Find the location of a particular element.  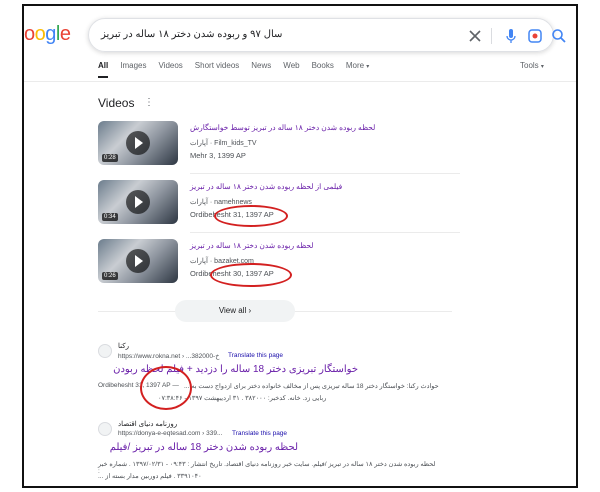

tab-all: All is located at coordinates (103, 65).